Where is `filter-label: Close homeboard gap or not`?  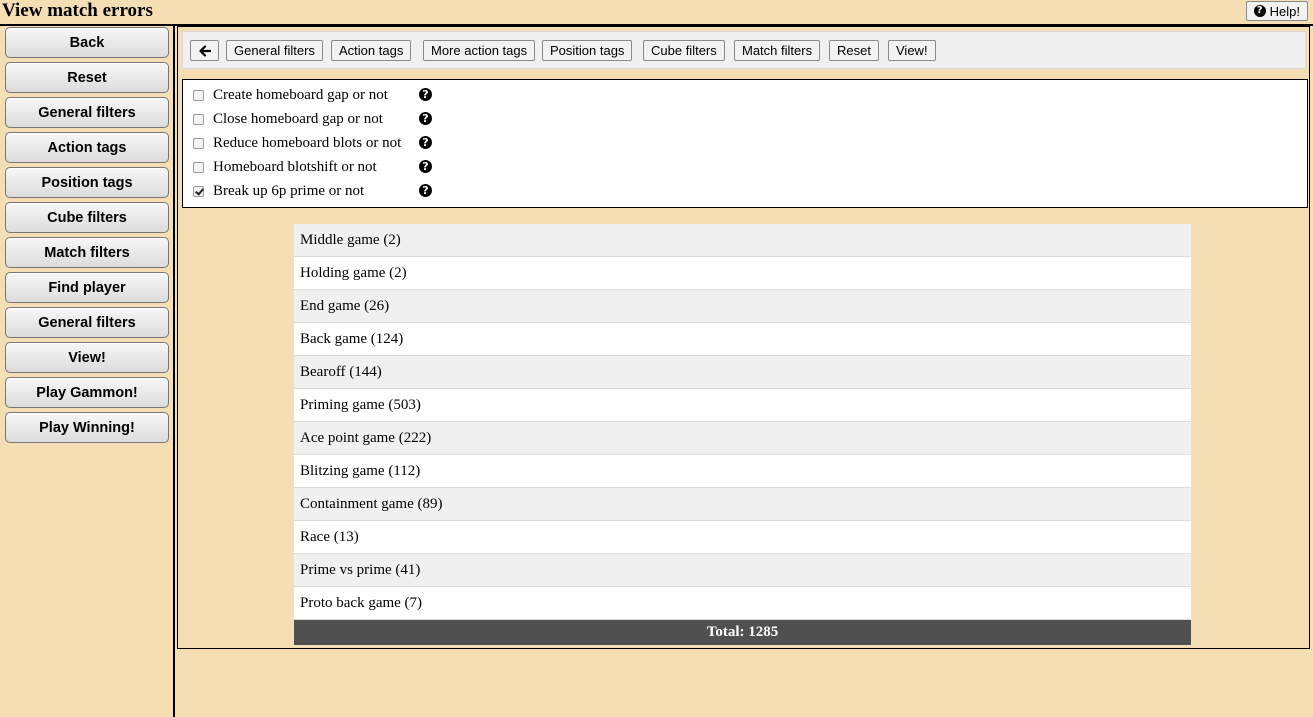 filter-label: Close homeboard gap or not is located at coordinates (298, 118).